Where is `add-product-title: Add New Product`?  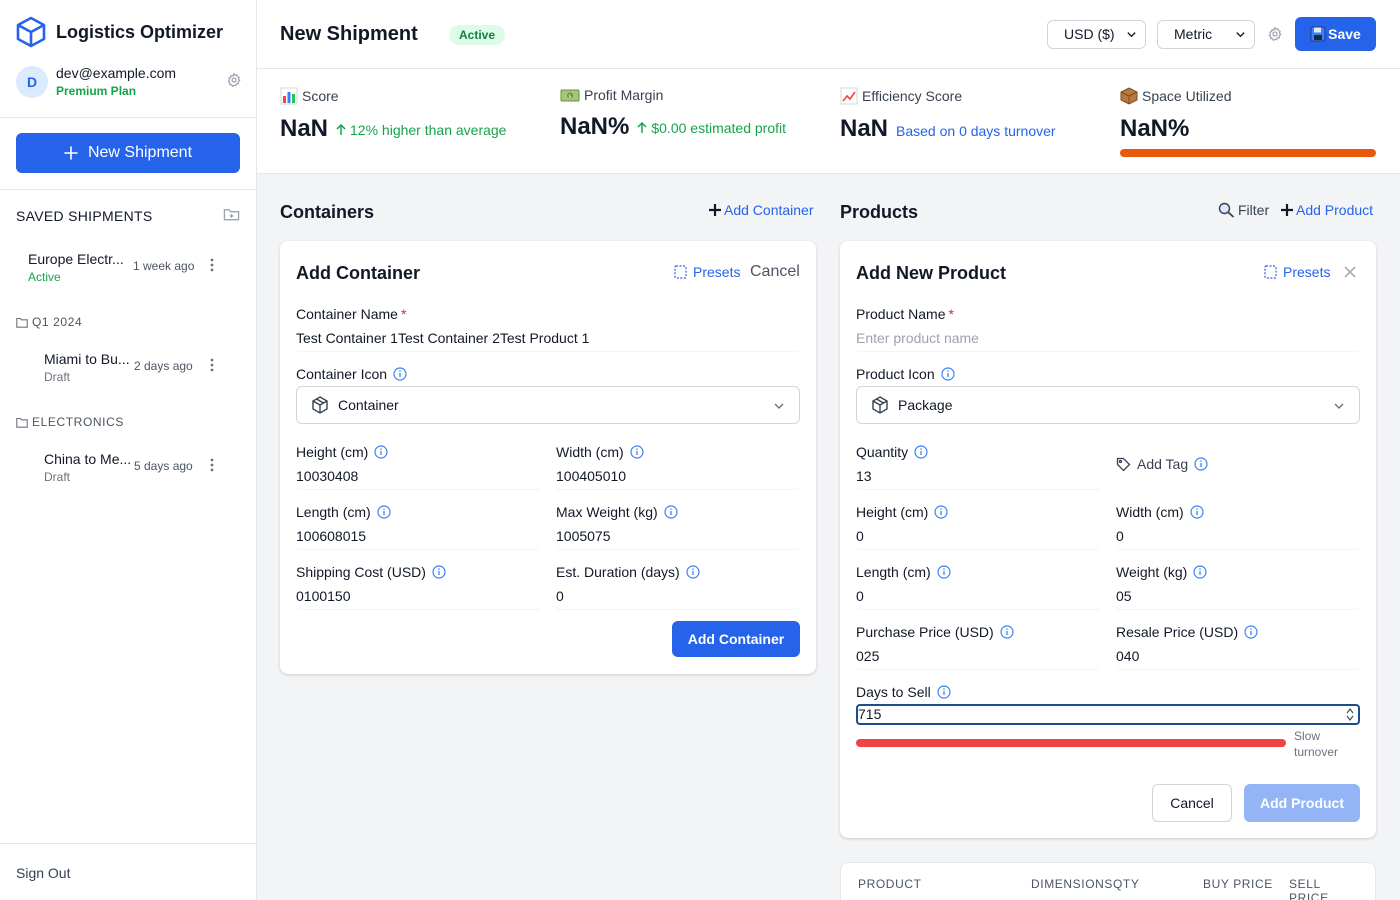
add-product-title: Add New Product is located at coordinates (931, 273).